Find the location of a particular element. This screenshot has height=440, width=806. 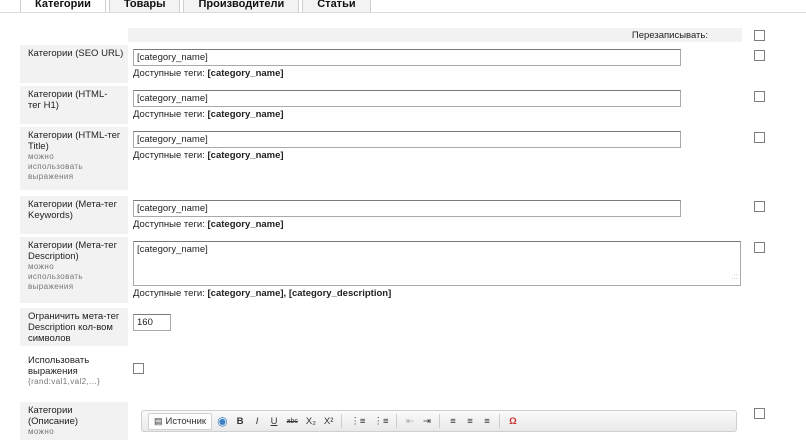

rewrite-checkbox-category-description is located at coordinates (759, 413).